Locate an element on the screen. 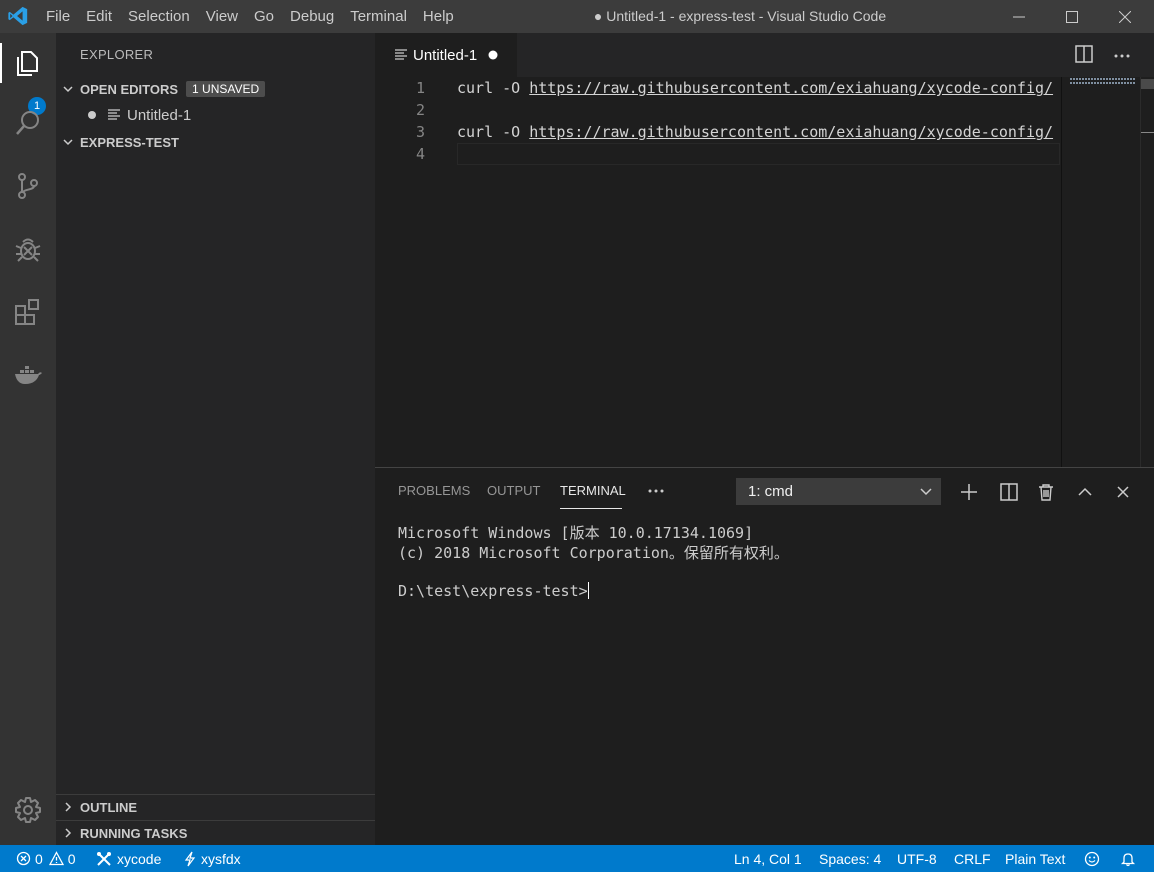 This screenshot has height=872, width=1154. xycode-status: xycode is located at coordinates (128, 858).